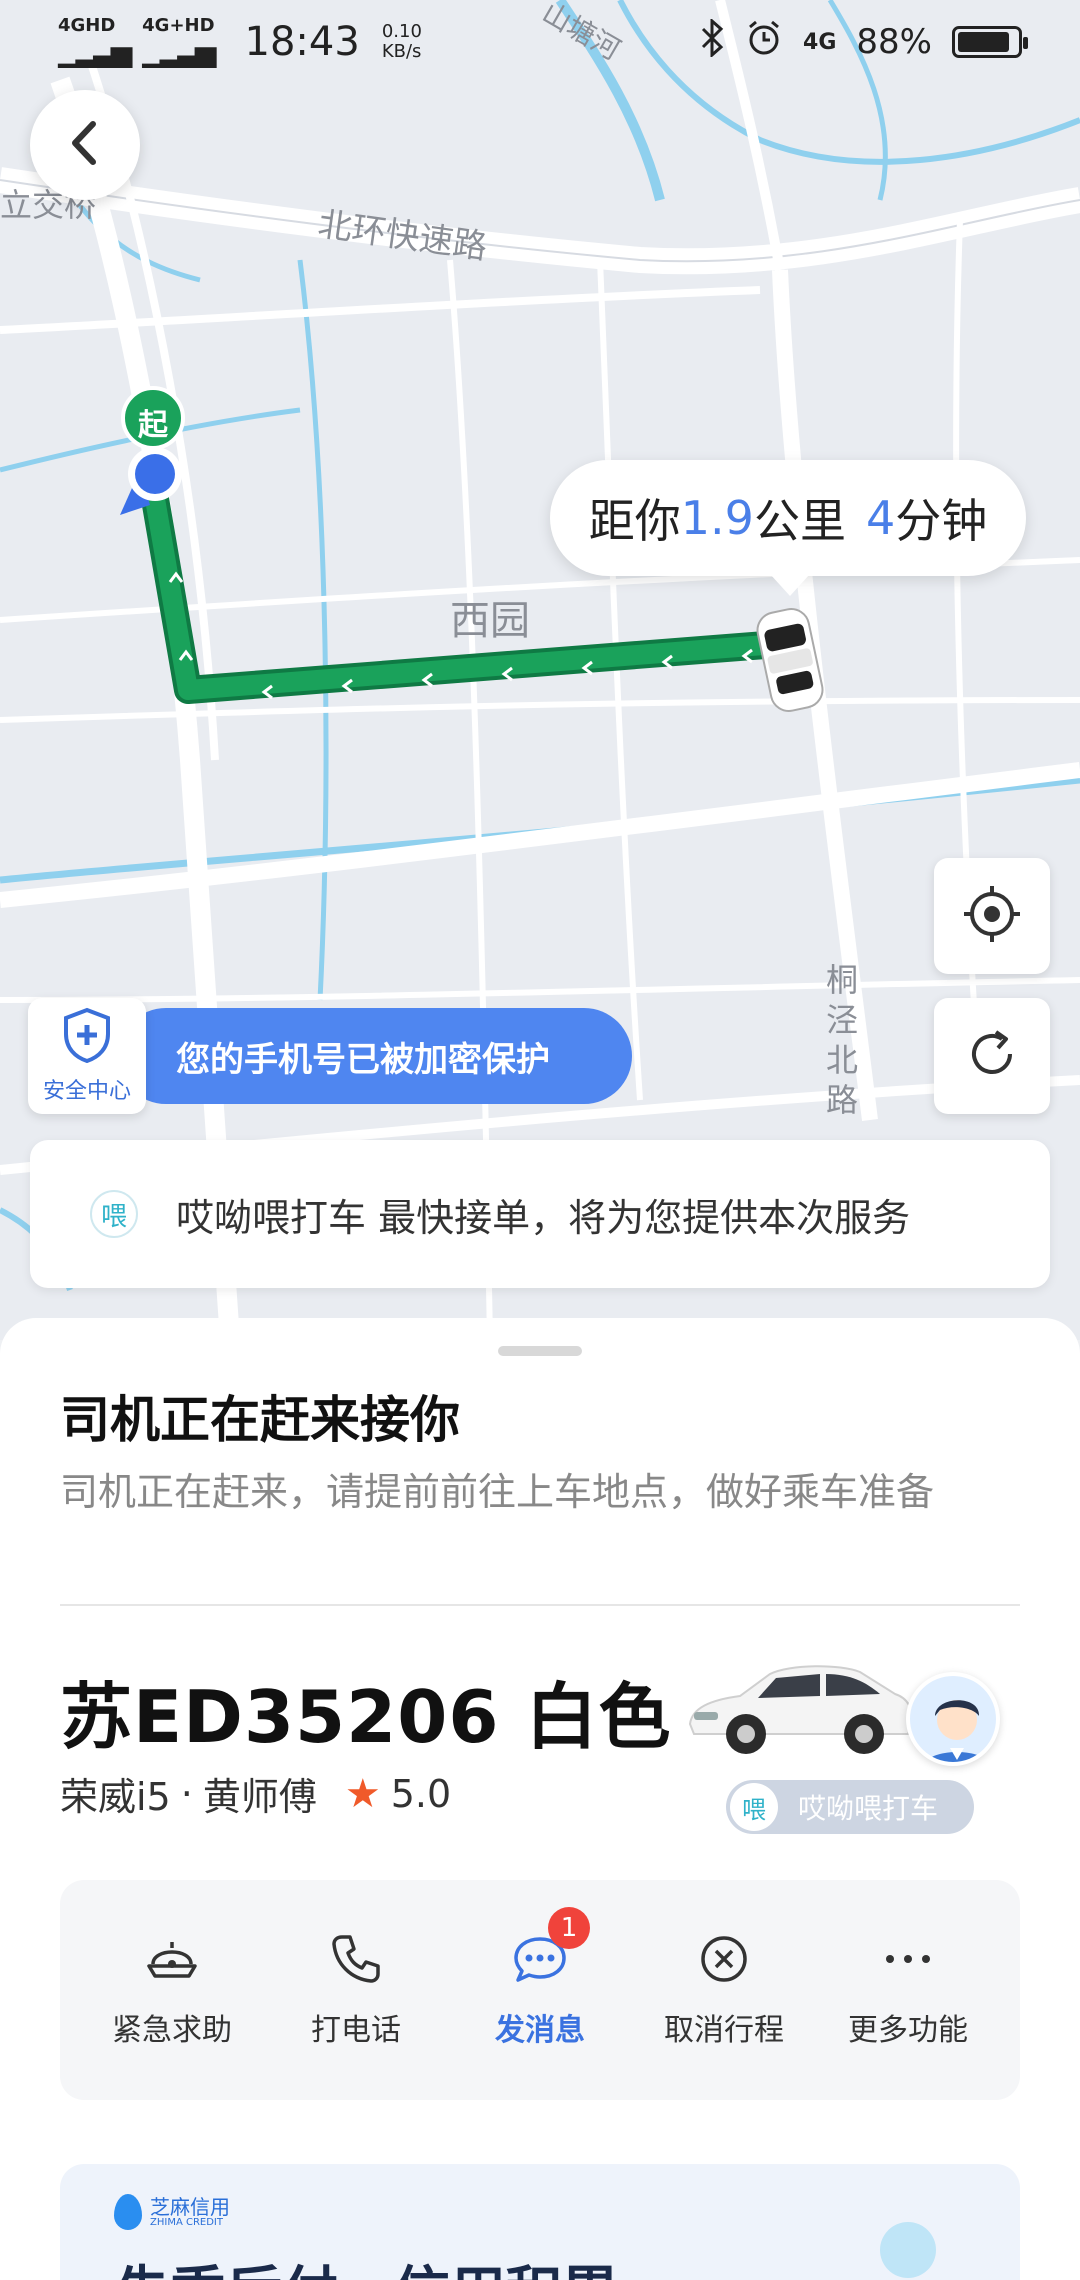  I want to click on back-button, so click(85, 145).